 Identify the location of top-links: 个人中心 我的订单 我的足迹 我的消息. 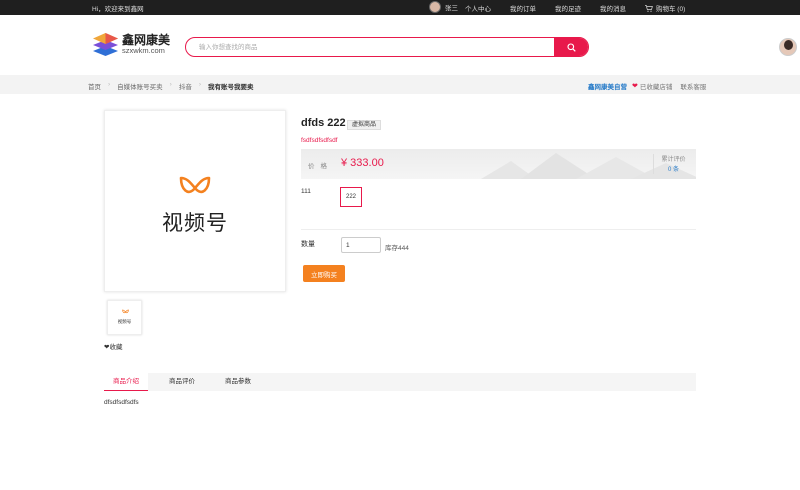
(555, 8).